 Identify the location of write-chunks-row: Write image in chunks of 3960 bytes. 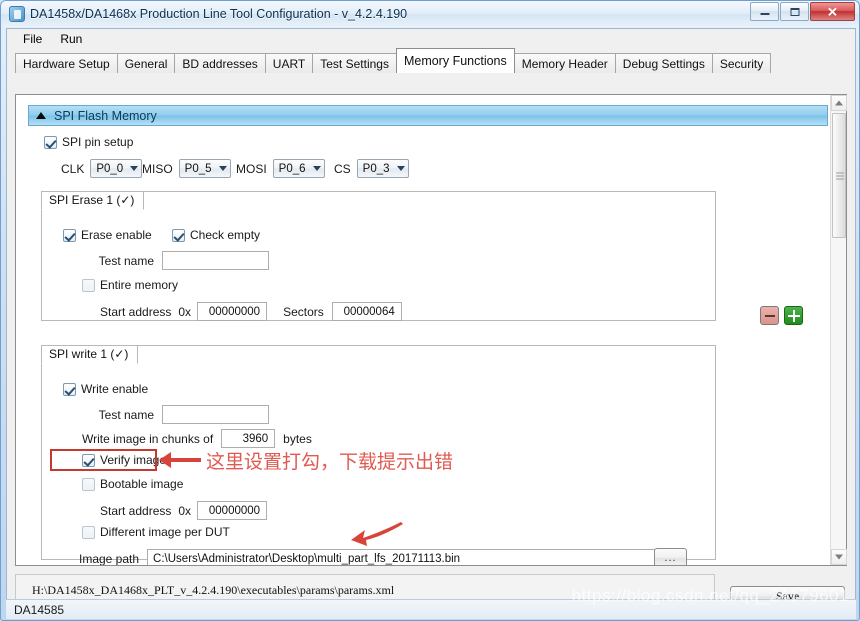
(197, 438).